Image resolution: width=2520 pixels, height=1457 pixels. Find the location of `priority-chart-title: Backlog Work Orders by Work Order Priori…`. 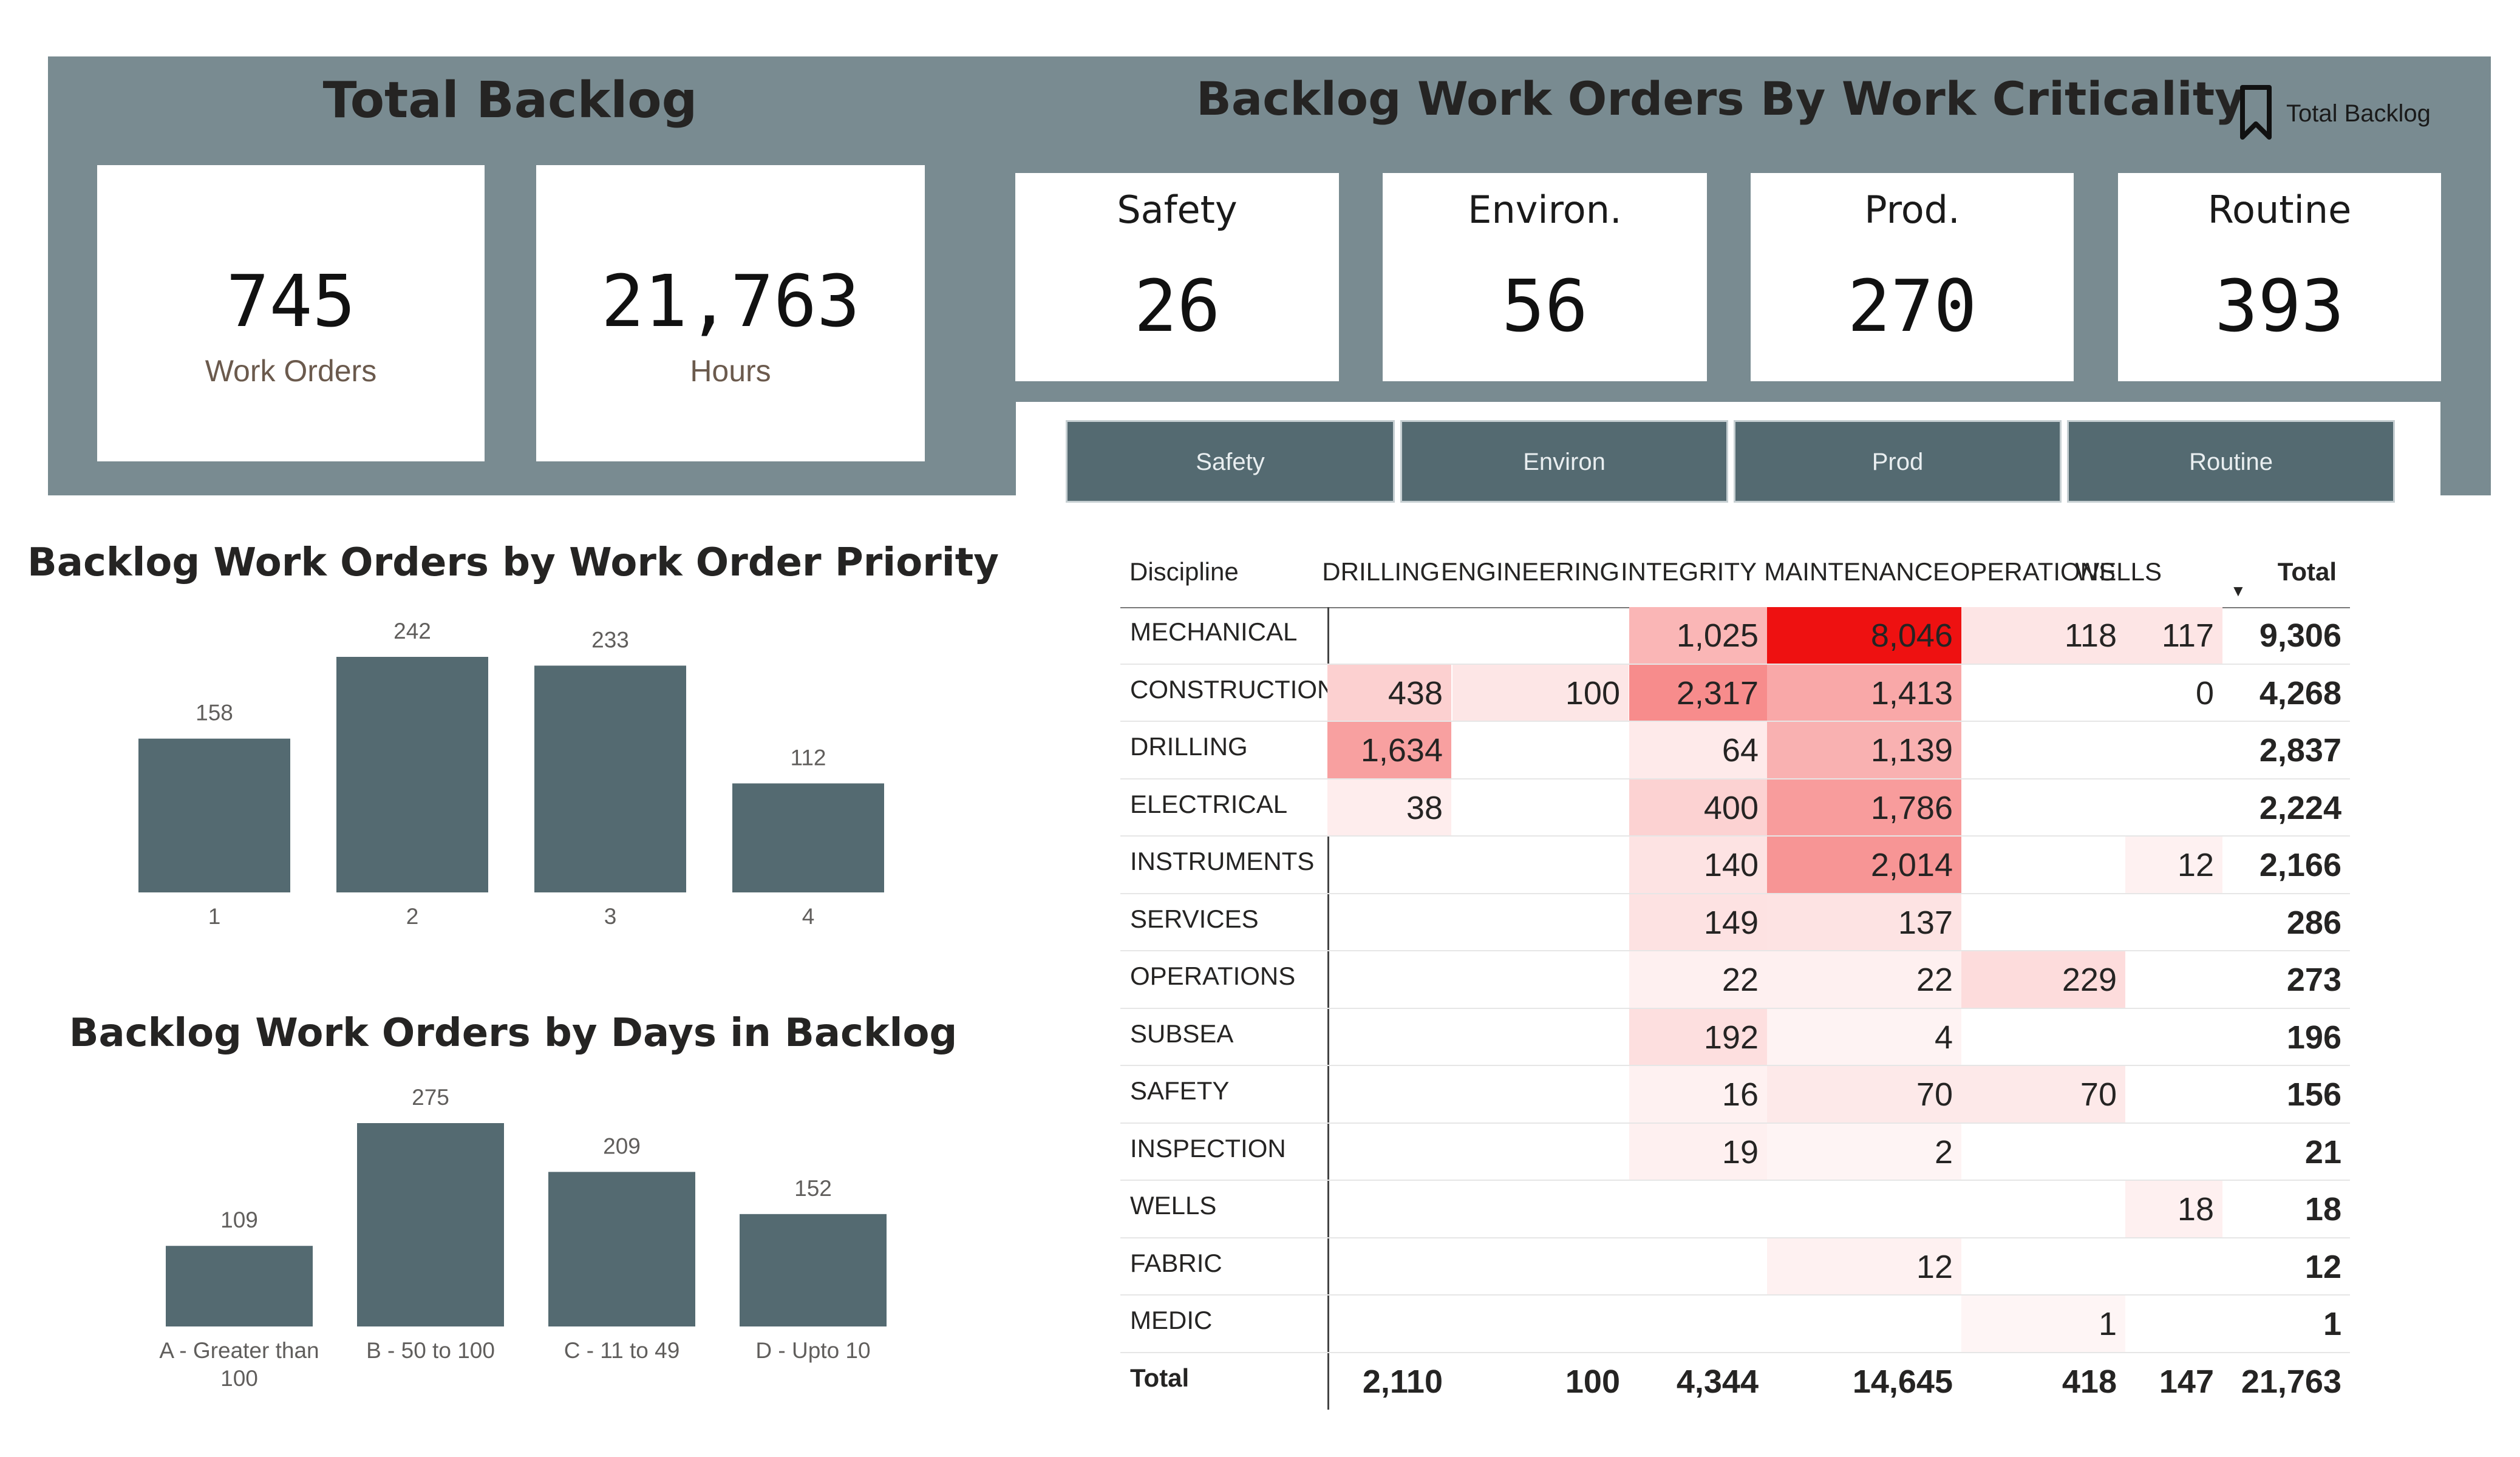

priority-chart-title: Backlog Work Orders by Work Order Priori… is located at coordinates (513, 562).